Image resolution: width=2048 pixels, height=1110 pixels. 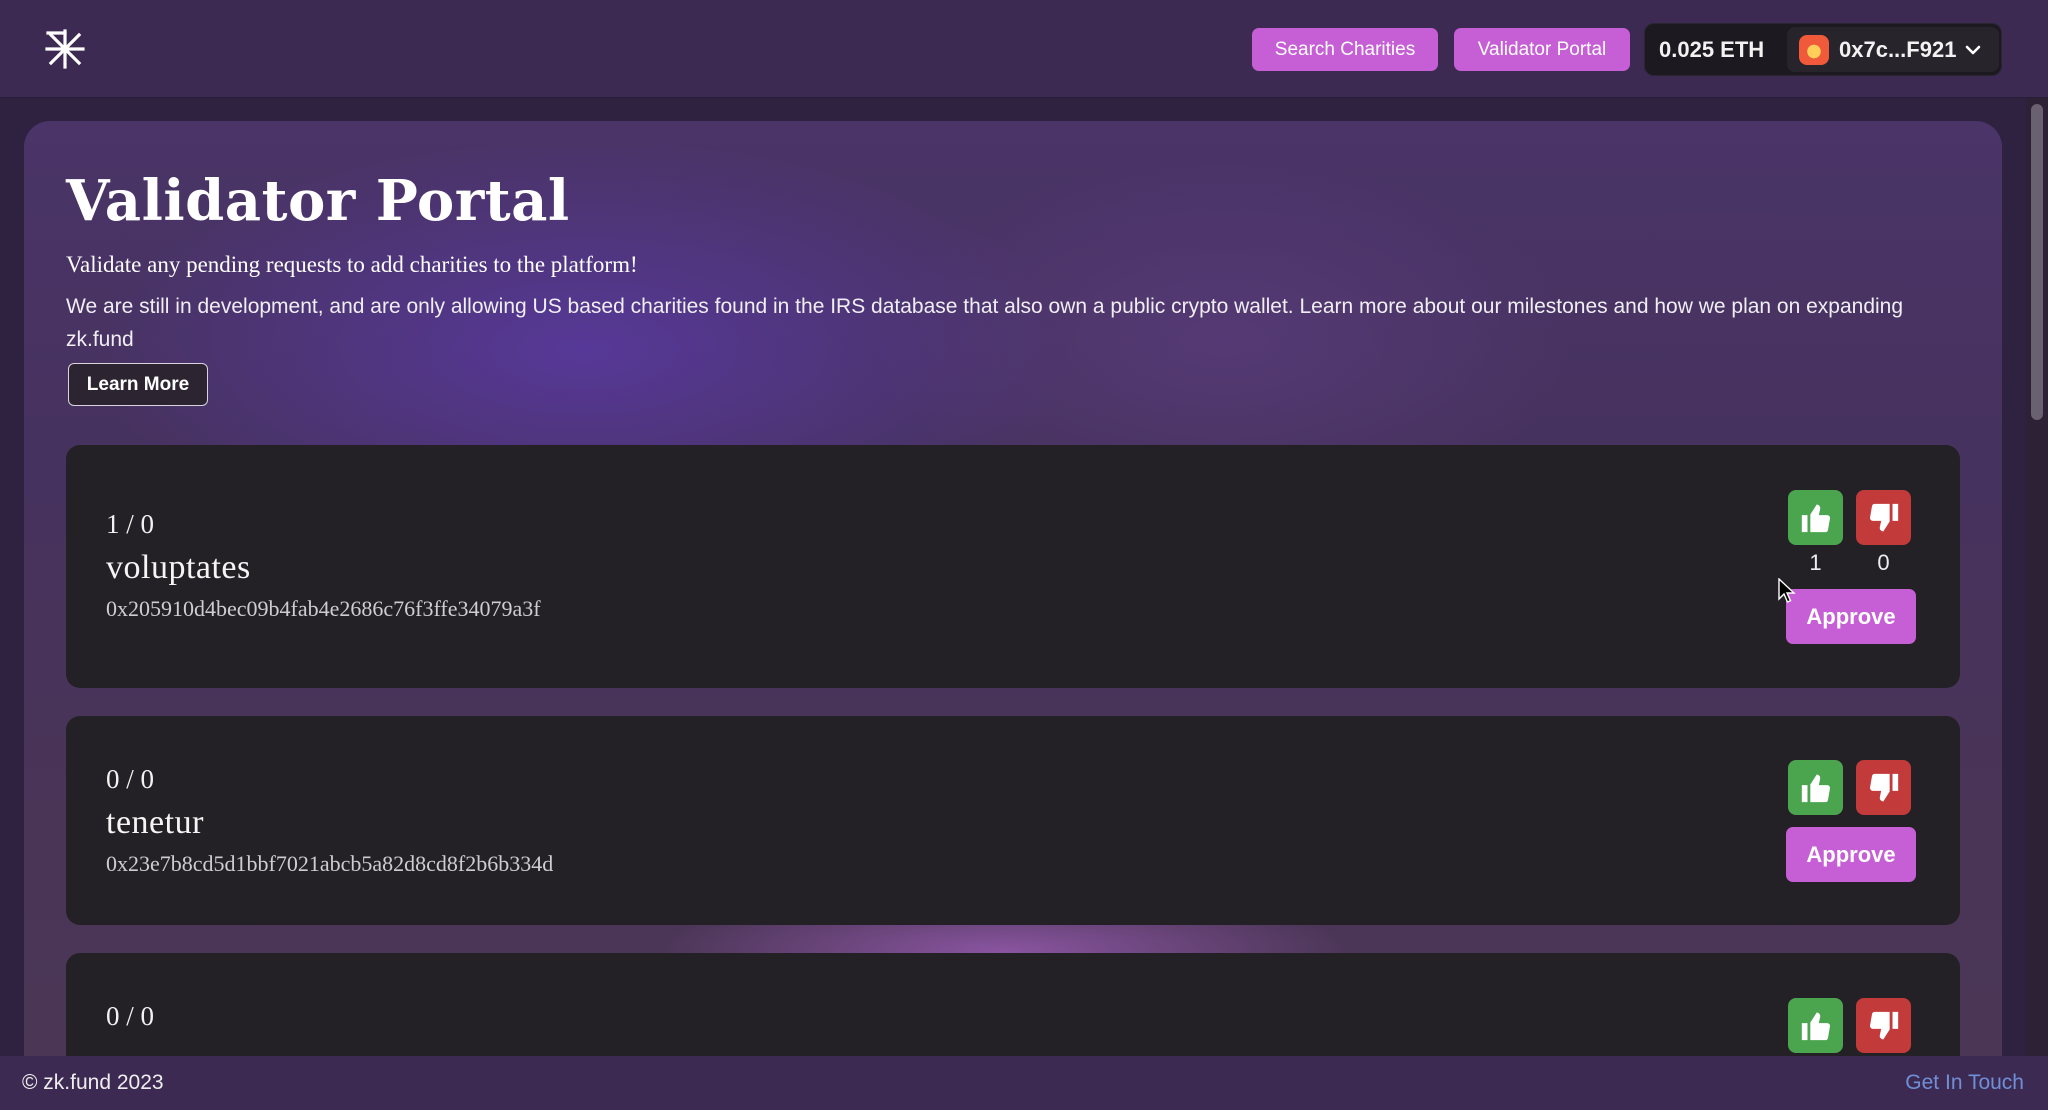 I want to click on zk-asterisk-logo-icon, so click(x=65, y=49).